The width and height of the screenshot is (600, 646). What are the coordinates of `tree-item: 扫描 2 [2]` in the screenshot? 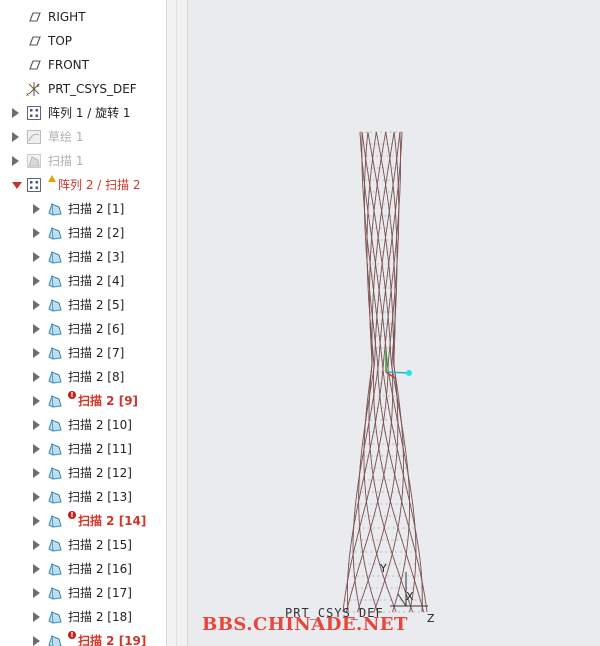 It's located at (83, 233).